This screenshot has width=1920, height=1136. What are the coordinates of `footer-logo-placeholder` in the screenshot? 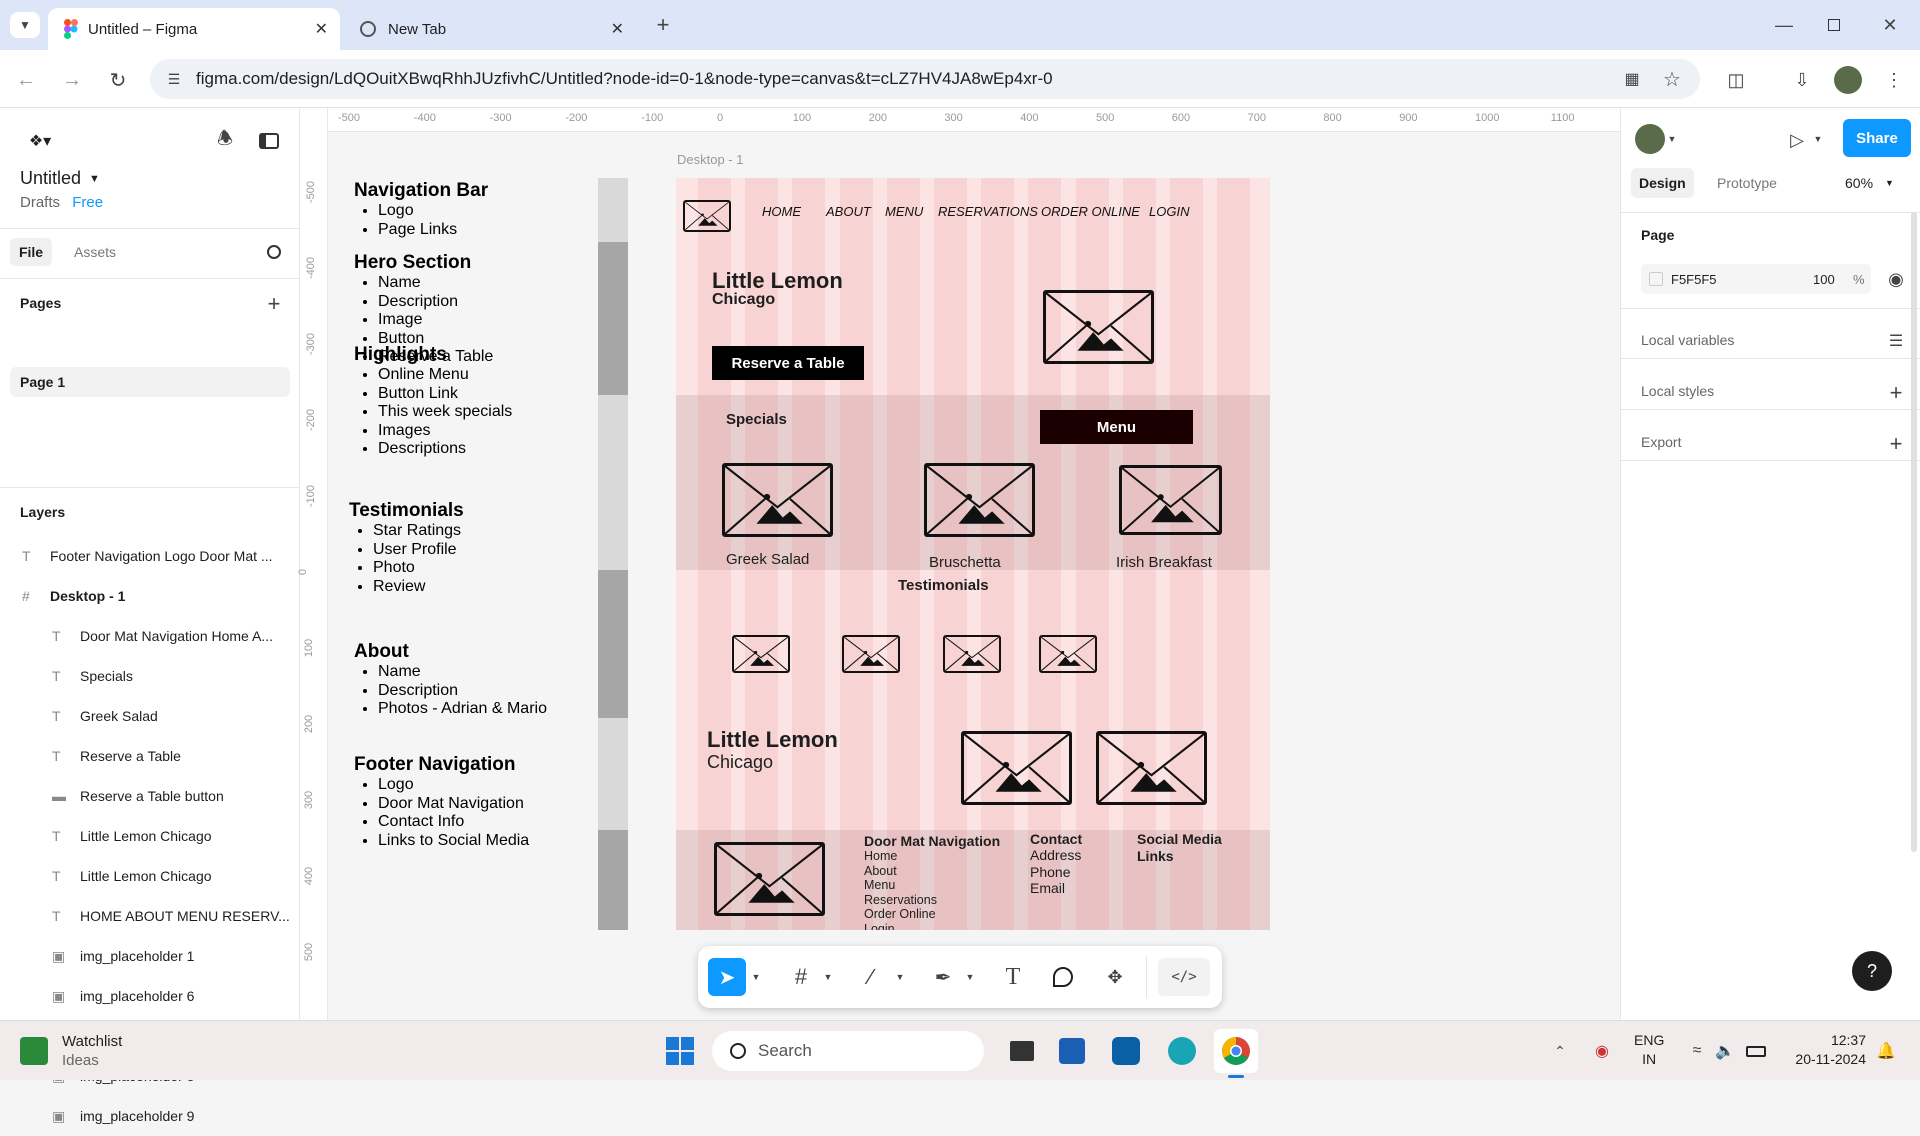 It's located at (769, 879).